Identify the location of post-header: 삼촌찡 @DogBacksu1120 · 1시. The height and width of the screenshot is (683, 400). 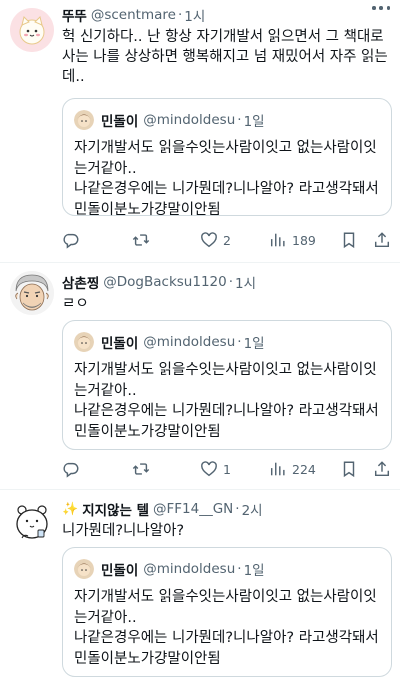
(226, 282).